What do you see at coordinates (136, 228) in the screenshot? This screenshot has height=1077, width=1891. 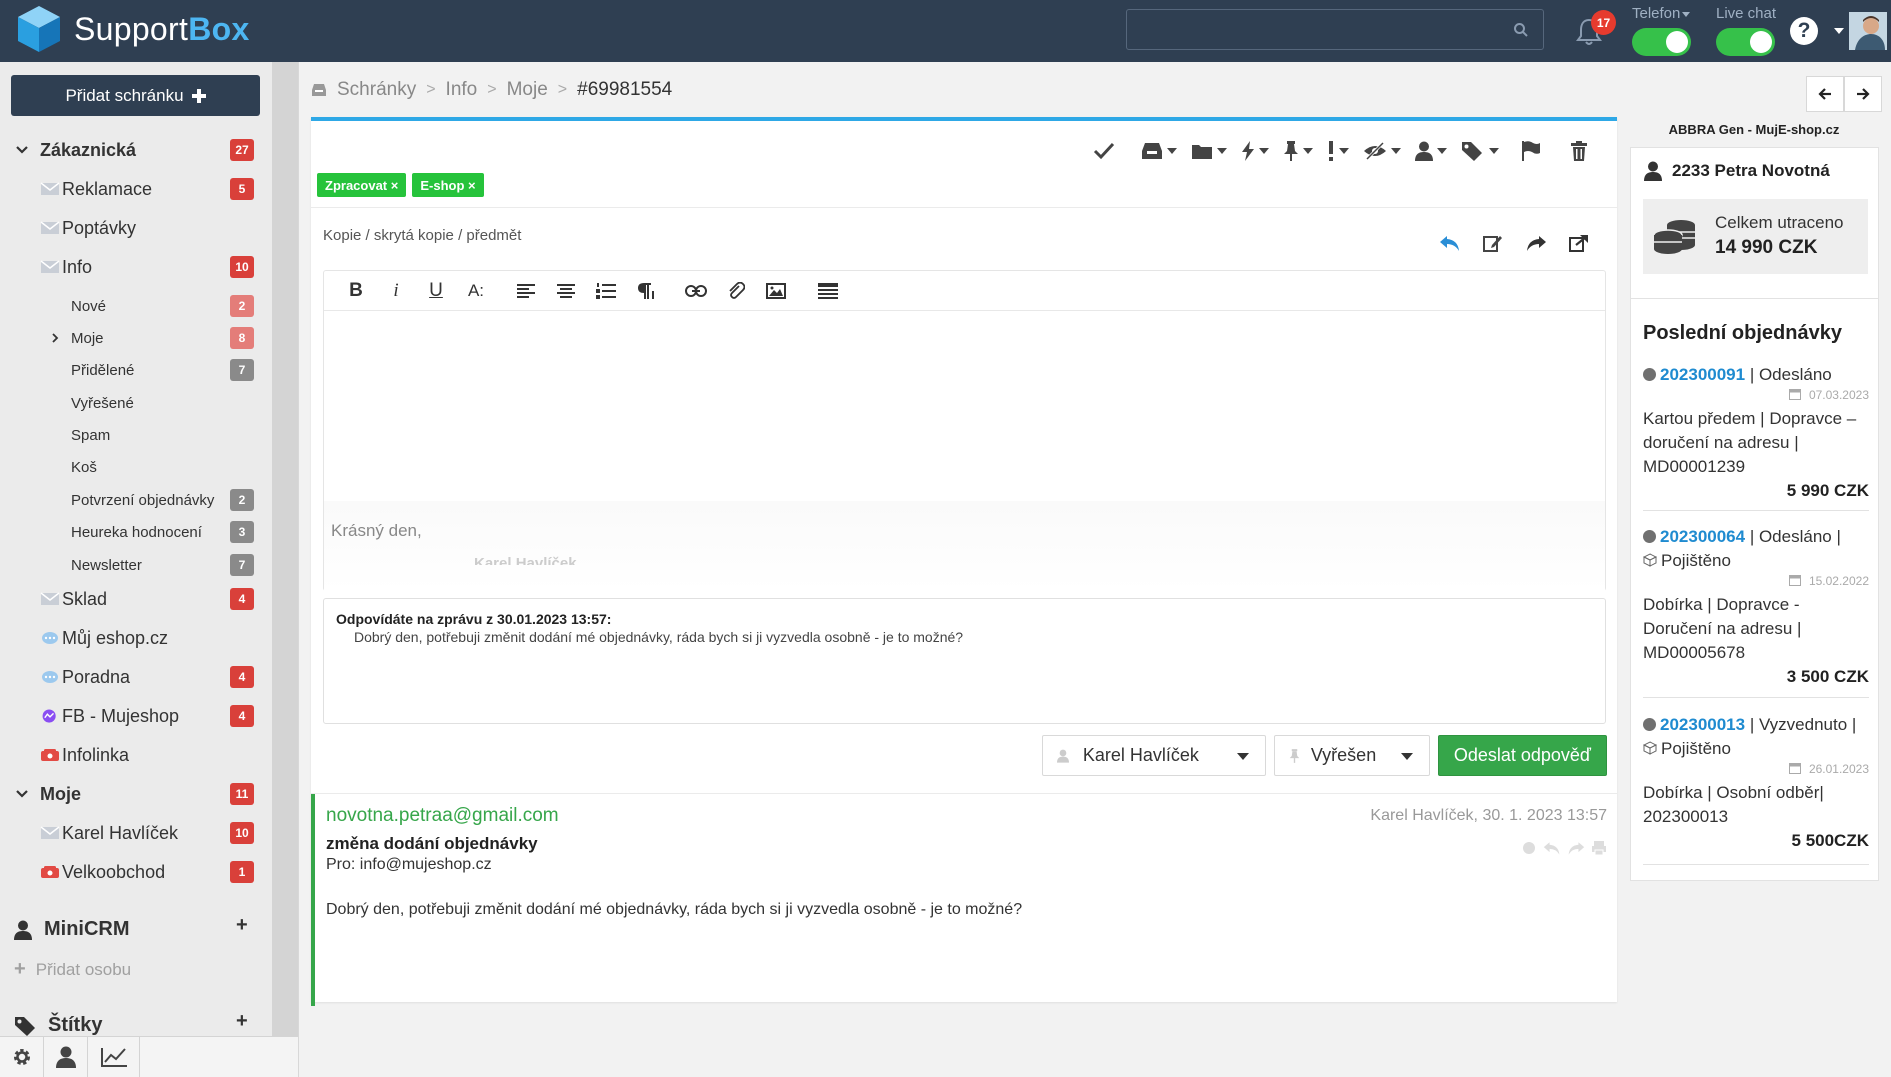 I see `sidebar-item-poptavky: Poptávky` at bounding box center [136, 228].